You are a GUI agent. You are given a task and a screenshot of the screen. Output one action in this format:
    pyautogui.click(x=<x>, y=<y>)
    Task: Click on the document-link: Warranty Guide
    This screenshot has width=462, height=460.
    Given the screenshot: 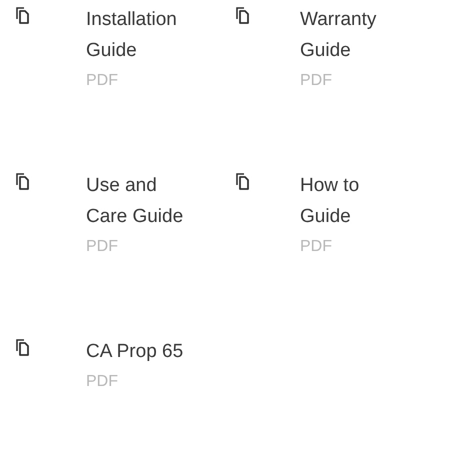 What is the action you would take?
    pyautogui.click(x=355, y=35)
    